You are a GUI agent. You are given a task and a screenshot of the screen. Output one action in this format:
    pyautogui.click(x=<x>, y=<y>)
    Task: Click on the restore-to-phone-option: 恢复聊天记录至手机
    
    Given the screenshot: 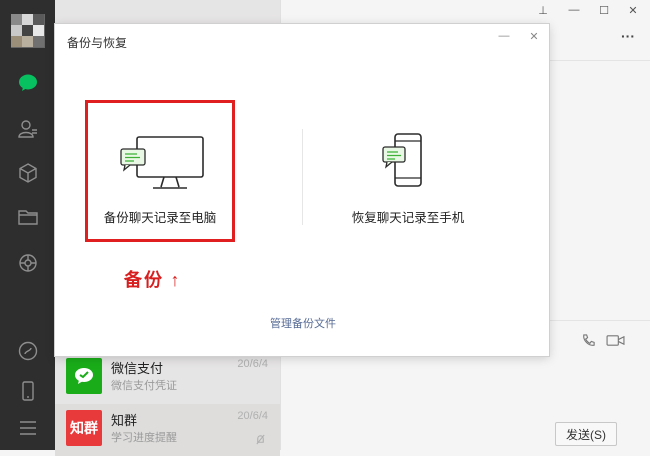 What is the action you would take?
    pyautogui.click(x=408, y=172)
    